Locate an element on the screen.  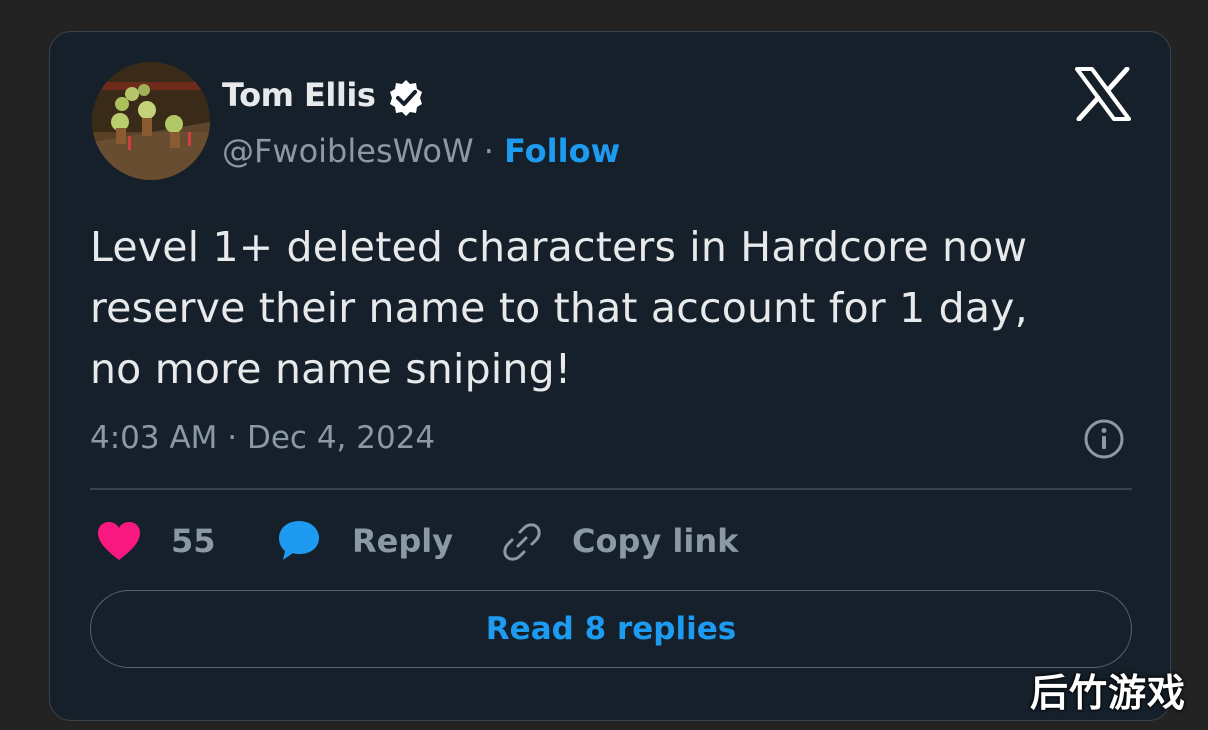
author-name: Tom Ellis is located at coordinates (299, 95).